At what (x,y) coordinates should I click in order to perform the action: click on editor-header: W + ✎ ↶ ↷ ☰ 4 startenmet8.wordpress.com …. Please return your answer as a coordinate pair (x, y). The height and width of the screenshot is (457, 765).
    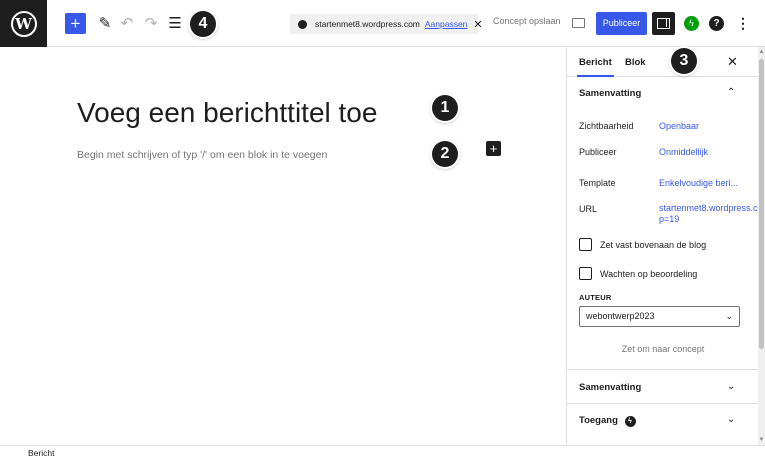
    Looking at the image, I should click on (382, 23).